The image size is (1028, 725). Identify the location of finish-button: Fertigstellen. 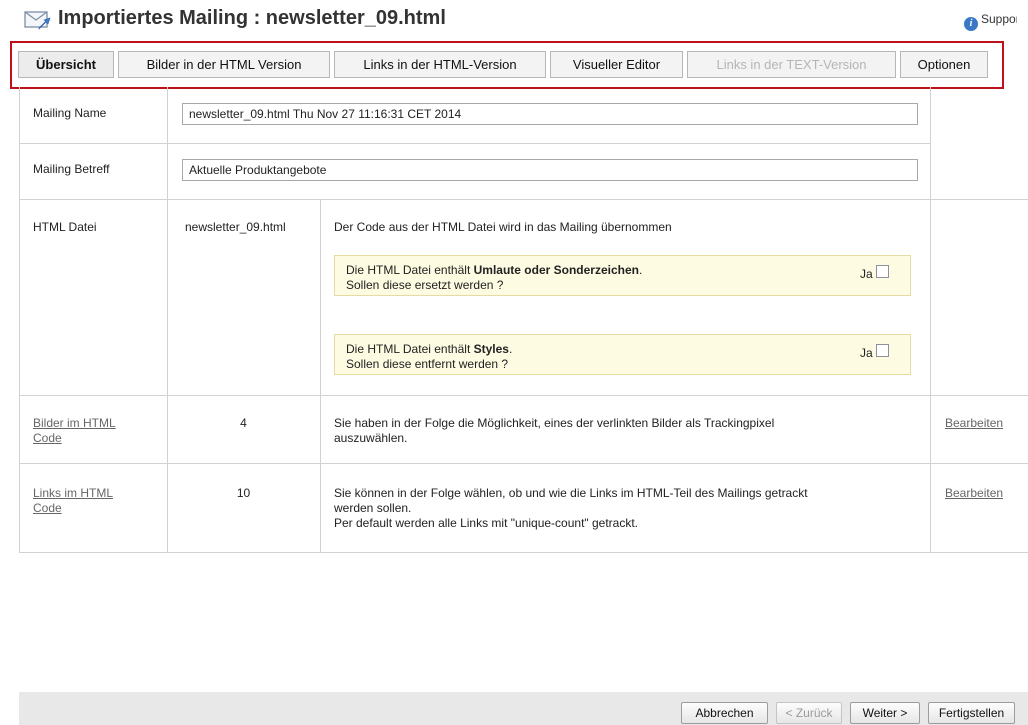
(971, 713).